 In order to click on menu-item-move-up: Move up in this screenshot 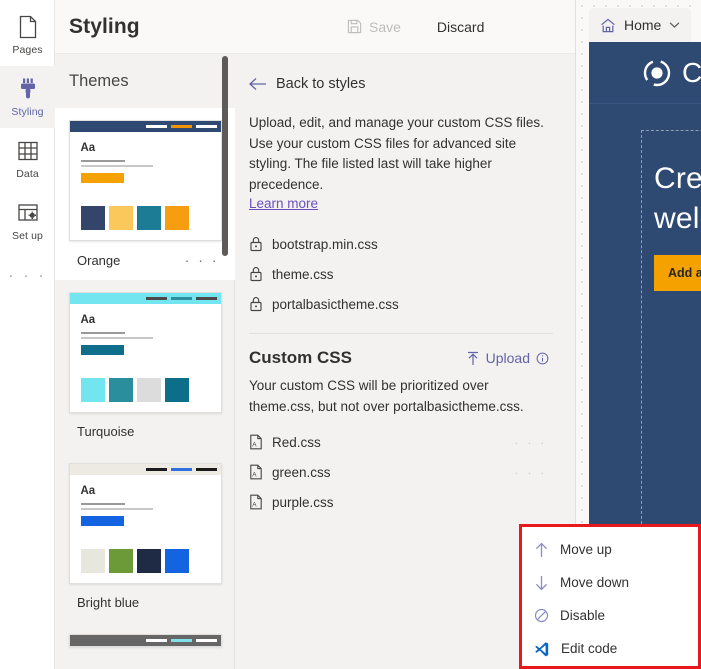, I will do `click(610, 549)`.